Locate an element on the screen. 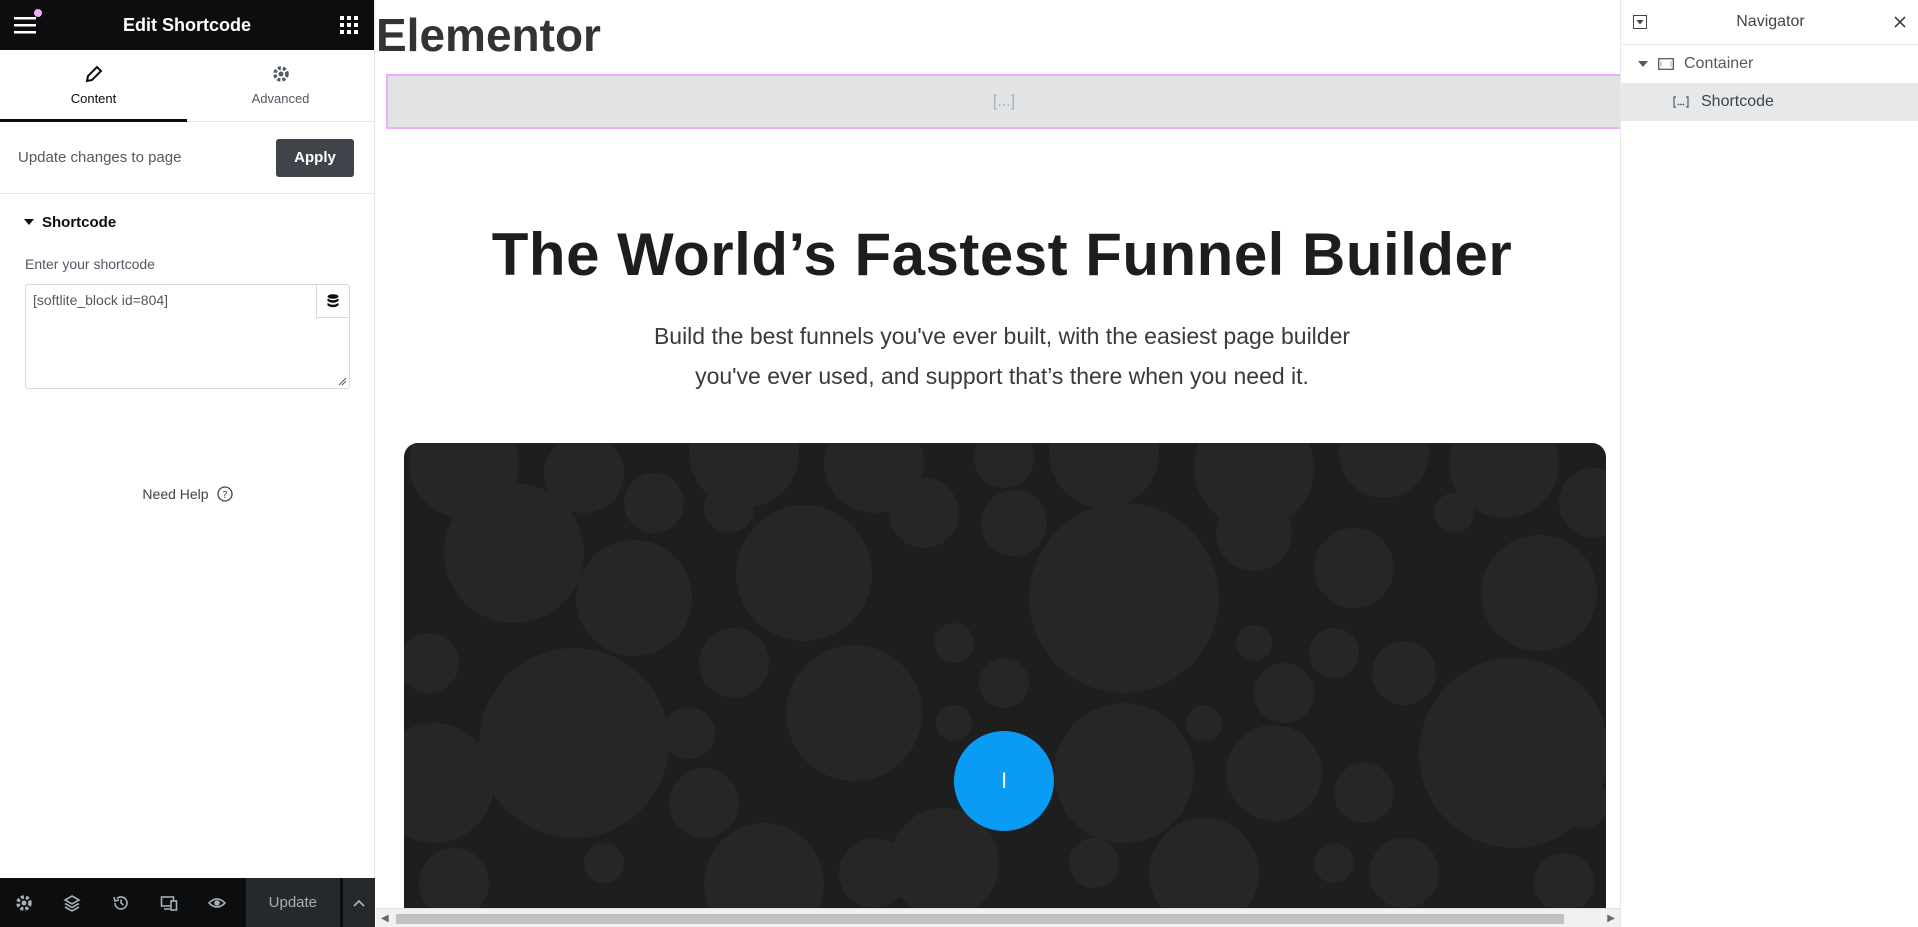 The width and height of the screenshot is (1918, 927). navigator-item-shortcode: Shortcode is located at coordinates (1769, 102).